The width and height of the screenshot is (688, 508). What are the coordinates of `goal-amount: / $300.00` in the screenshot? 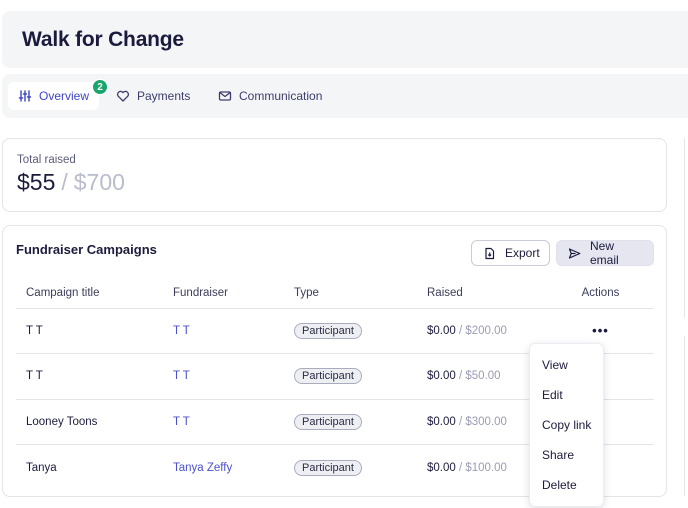 It's located at (482, 421).